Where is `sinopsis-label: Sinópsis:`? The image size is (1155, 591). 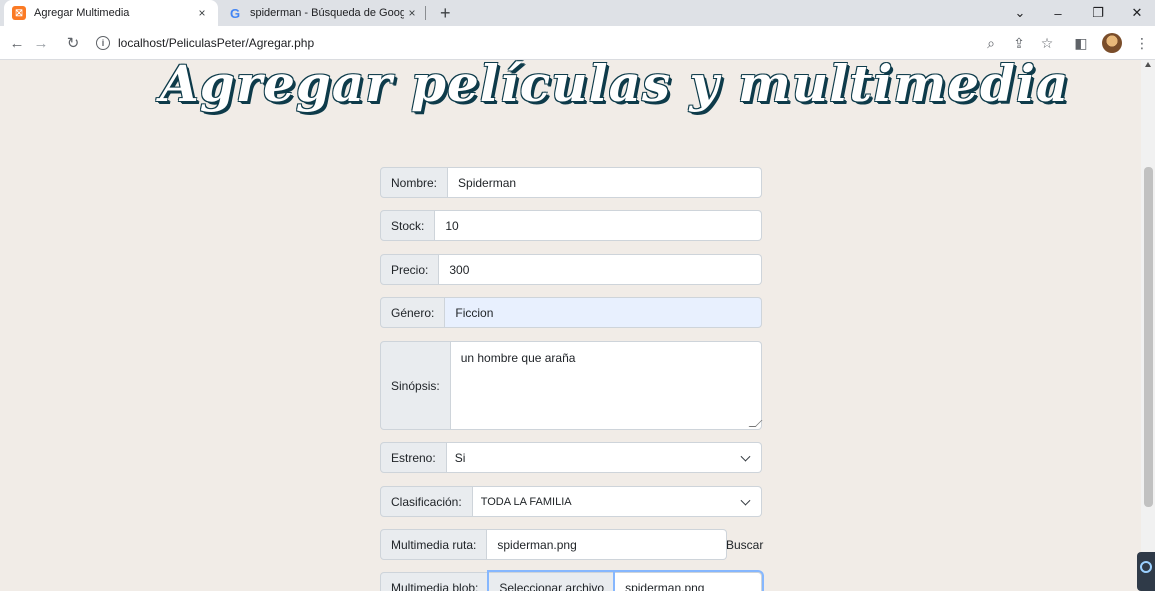 sinopsis-label: Sinópsis: is located at coordinates (415, 385).